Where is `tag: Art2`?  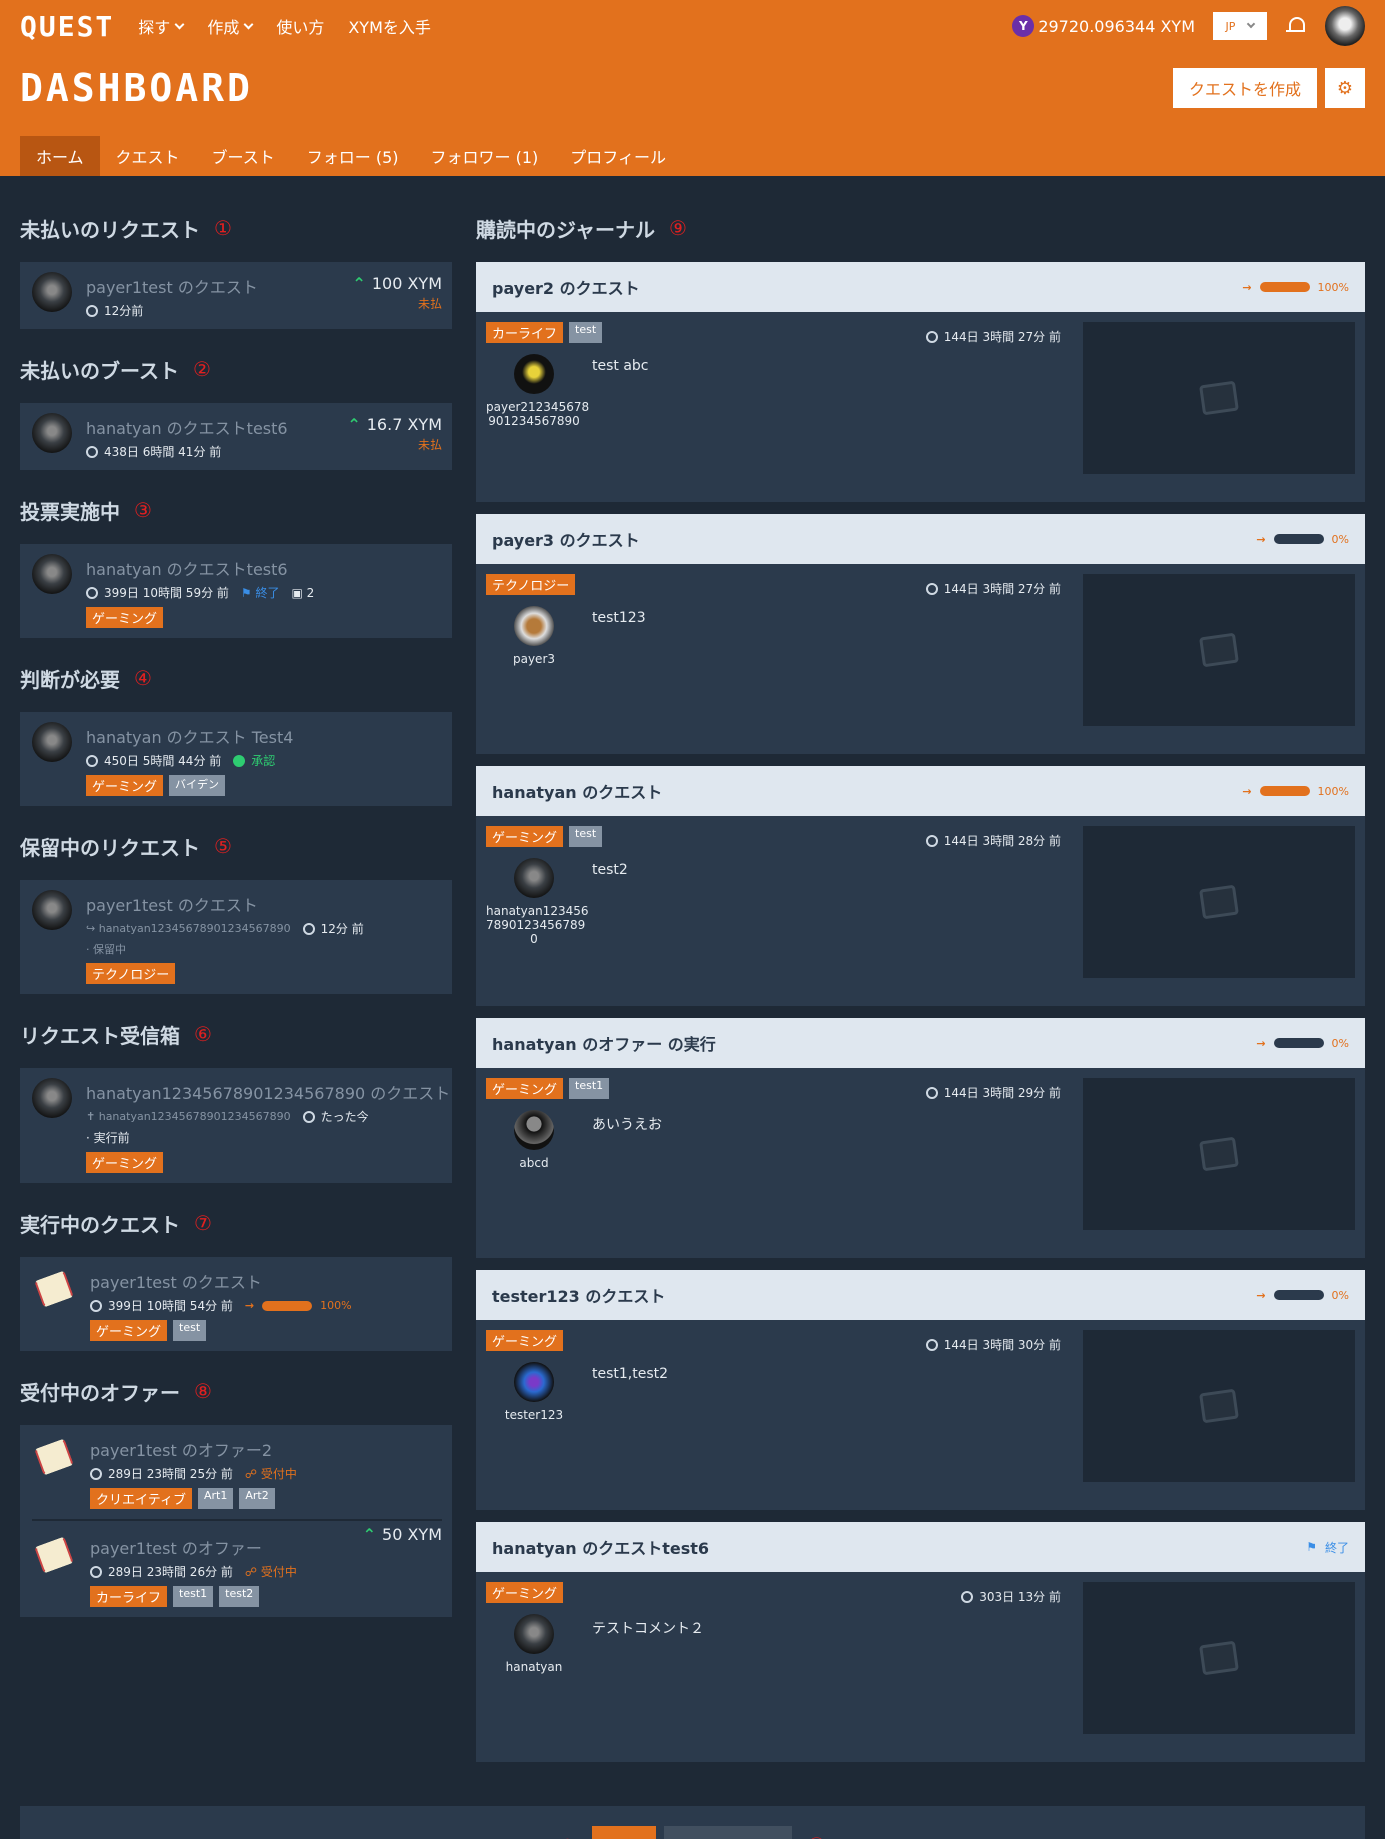
tag: Art2 is located at coordinates (257, 1498).